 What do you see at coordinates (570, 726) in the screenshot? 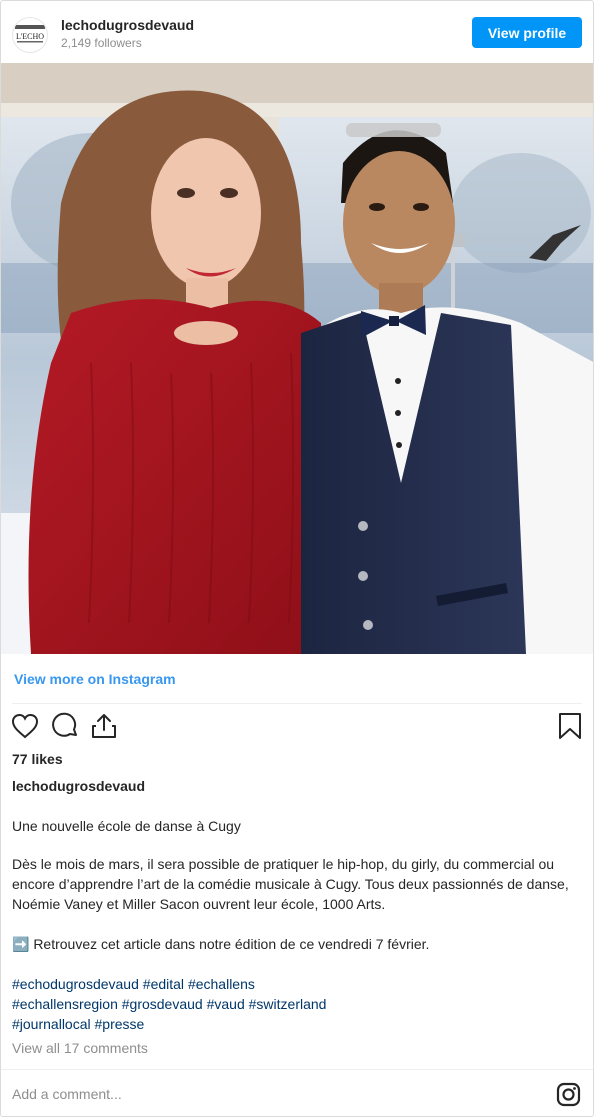
I see `bookmark-icon` at bounding box center [570, 726].